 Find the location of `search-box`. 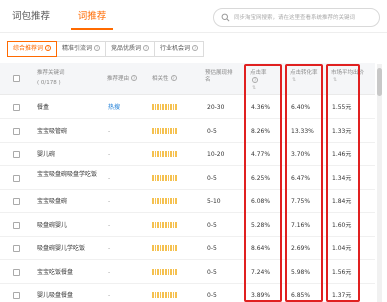

search-box is located at coordinates (296, 17).